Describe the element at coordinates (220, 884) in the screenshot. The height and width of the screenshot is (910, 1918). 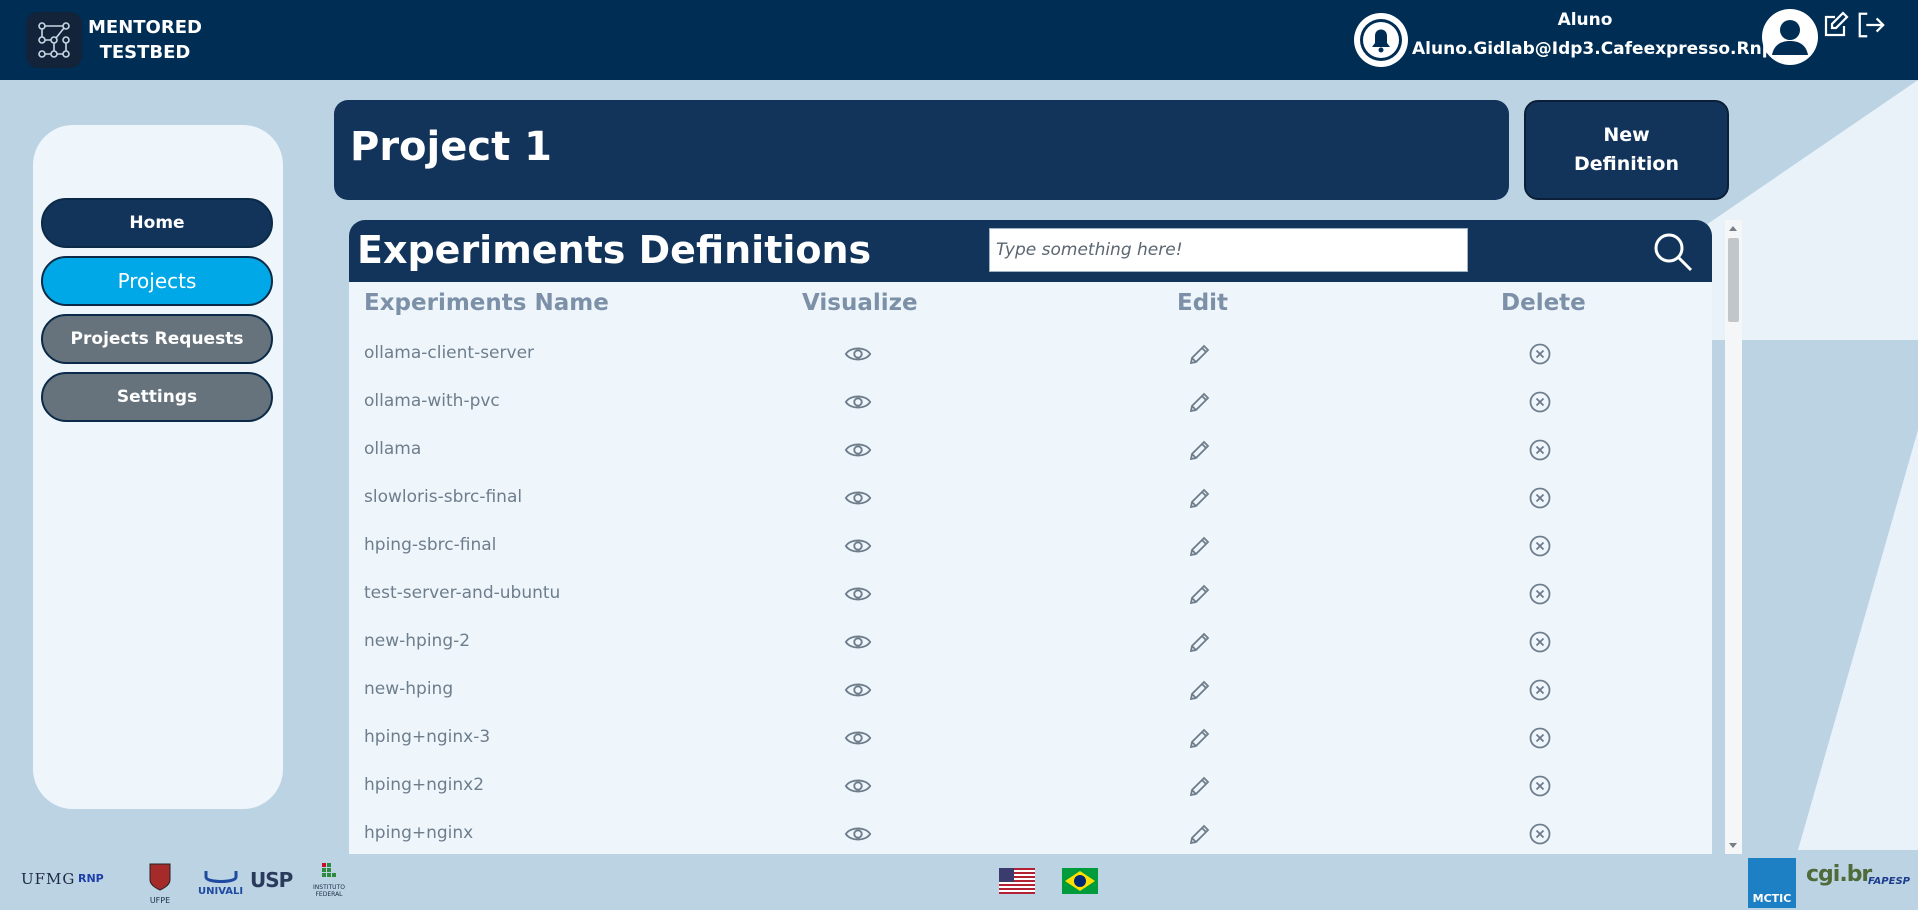
I see `univali-logo: UNIVALI` at that location.